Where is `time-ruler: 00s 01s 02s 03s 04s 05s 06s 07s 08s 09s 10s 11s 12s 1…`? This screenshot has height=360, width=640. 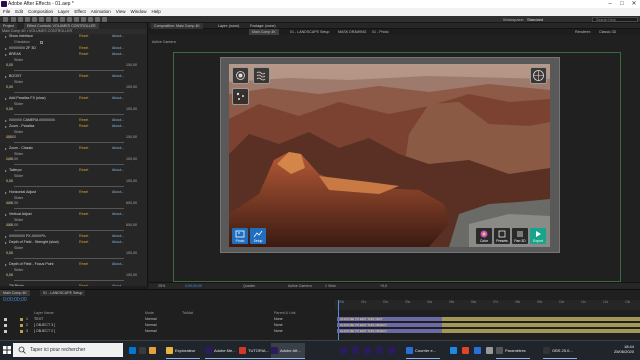
time-ruler: 00s 01s 02s 03s 04s 05s 06s 07s 08s 09s 10s 11s 12s 1… is located at coordinates (487, 305).